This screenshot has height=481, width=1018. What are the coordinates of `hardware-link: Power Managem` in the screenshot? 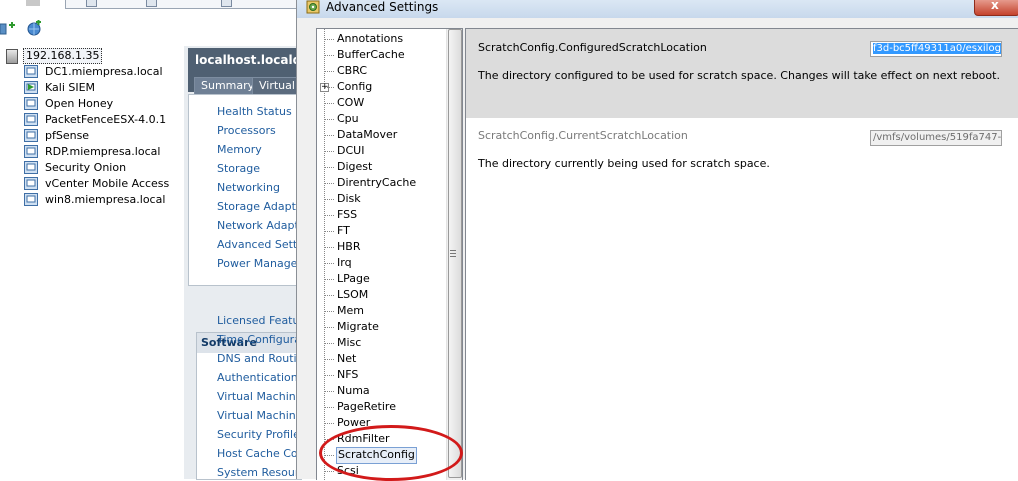 It's located at (262, 263).